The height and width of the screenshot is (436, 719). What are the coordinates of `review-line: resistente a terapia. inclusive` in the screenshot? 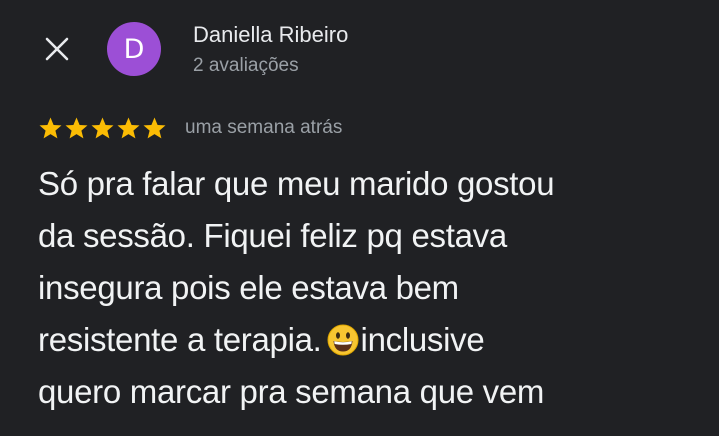 It's located at (368, 340).